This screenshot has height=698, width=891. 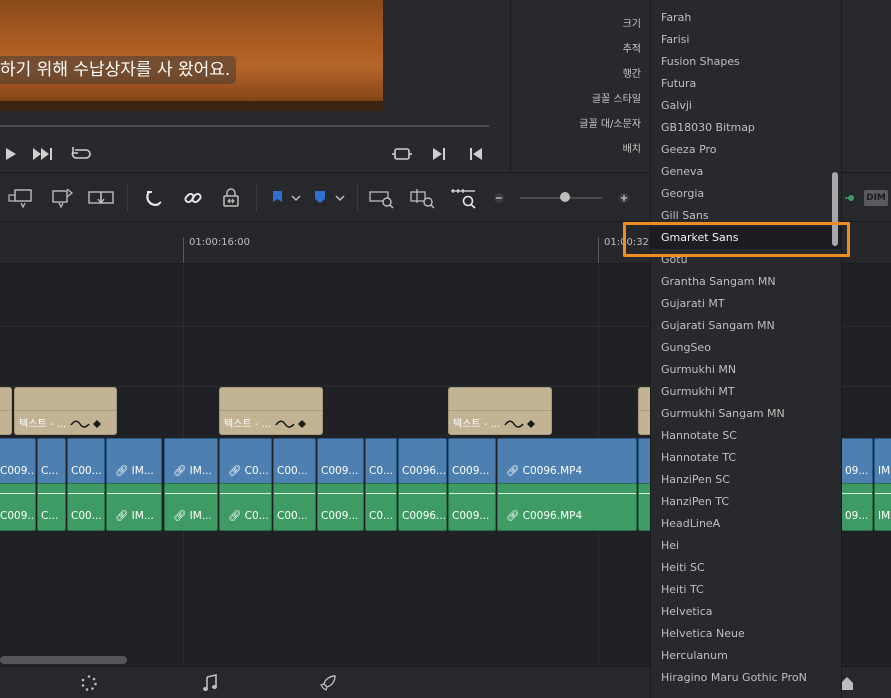 What do you see at coordinates (746, 304) in the screenshot?
I see `font-option: Gujarati MT` at bounding box center [746, 304].